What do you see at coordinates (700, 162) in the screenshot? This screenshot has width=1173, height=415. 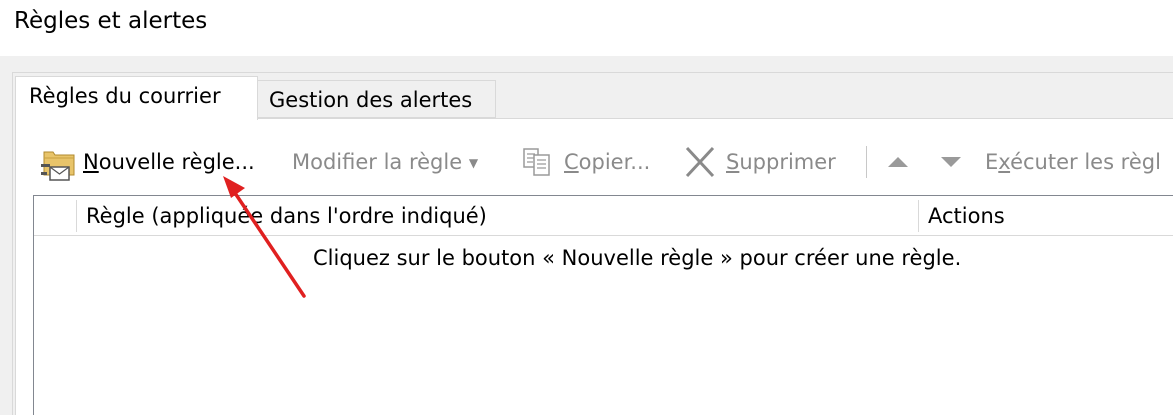 I see `delete-x-icon` at bounding box center [700, 162].